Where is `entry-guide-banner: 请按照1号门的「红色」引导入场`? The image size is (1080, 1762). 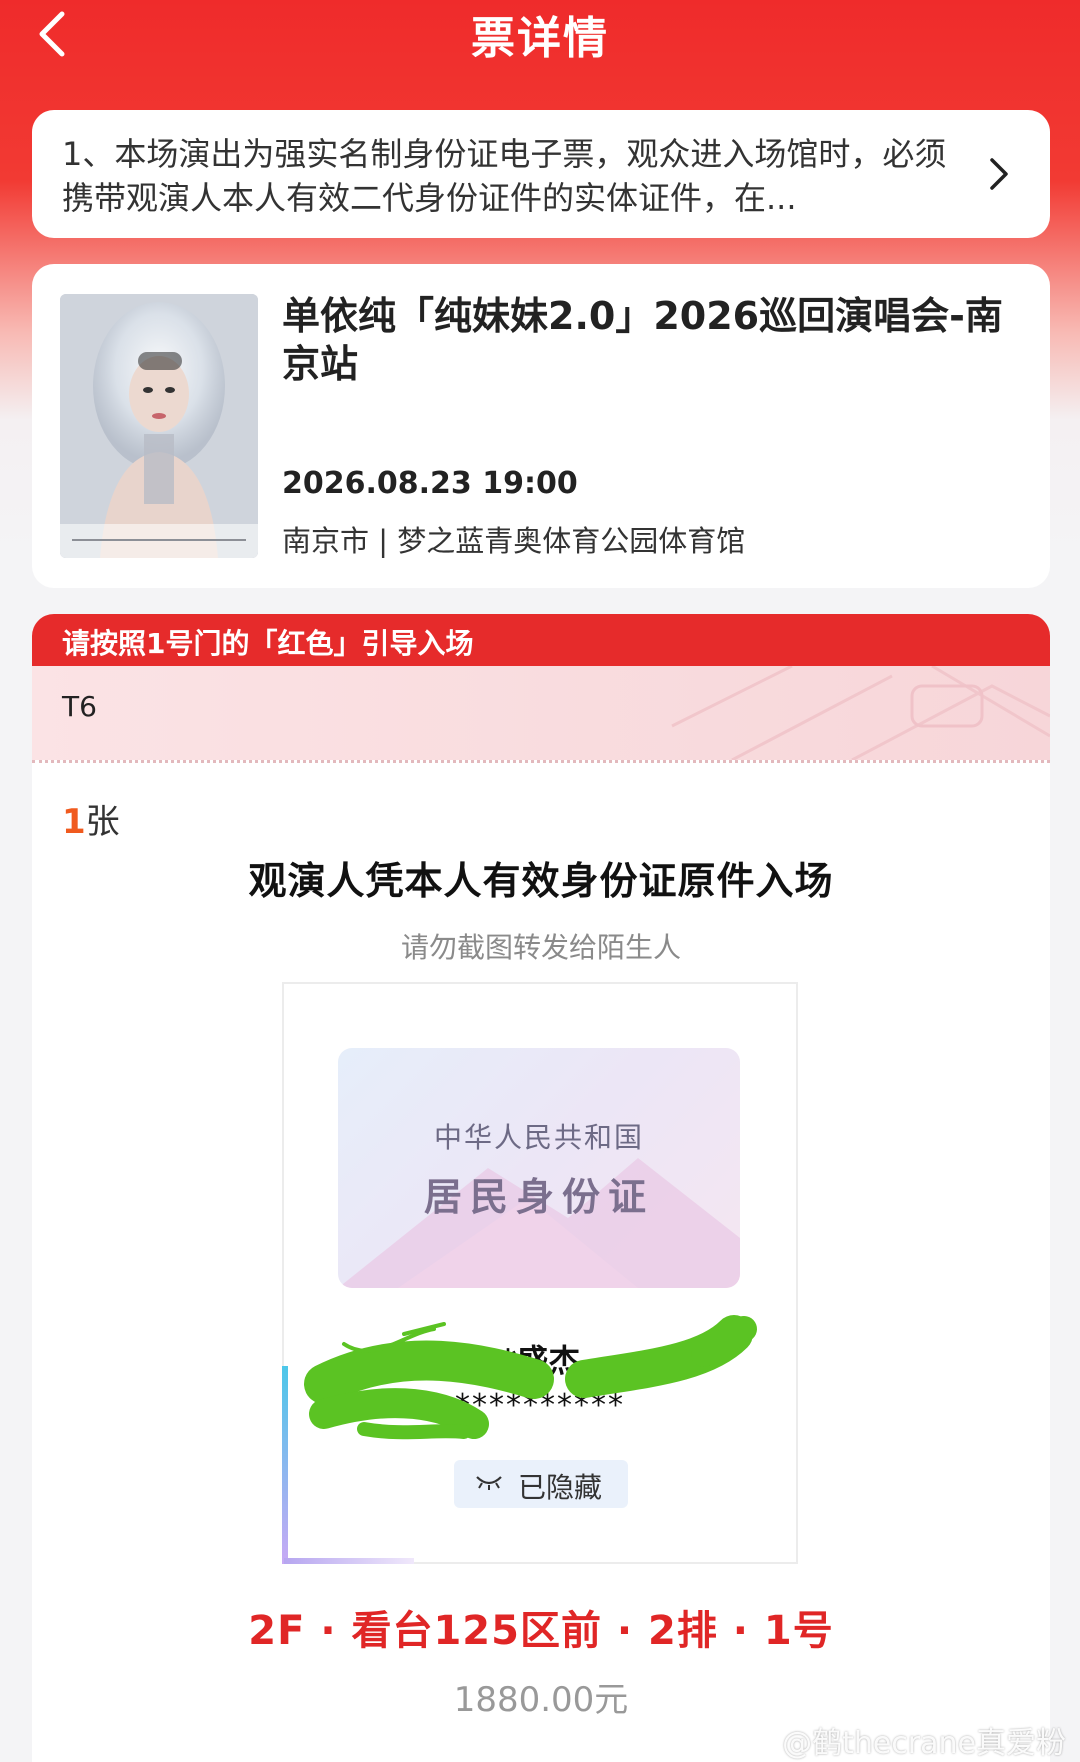 entry-guide-banner: 请按照1号门的「红色」引导入场 is located at coordinates (541, 640).